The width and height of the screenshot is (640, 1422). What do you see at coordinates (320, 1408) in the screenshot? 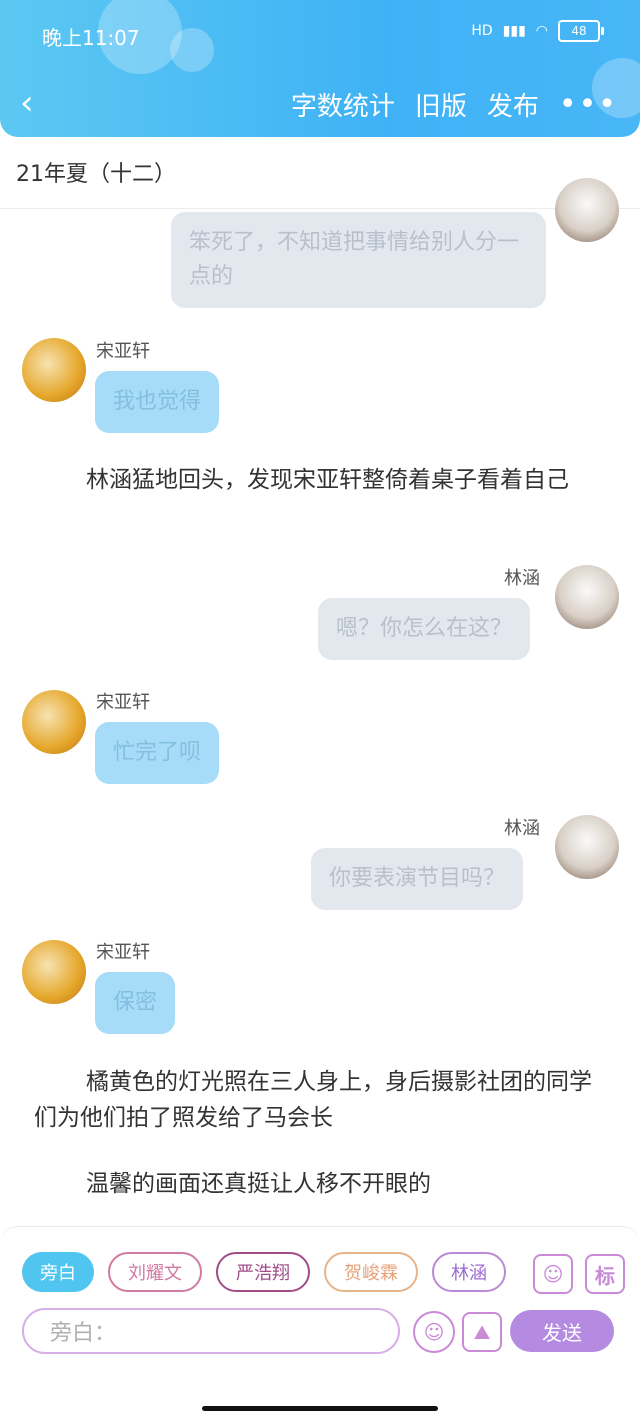
I see `home-indicator` at bounding box center [320, 1408].